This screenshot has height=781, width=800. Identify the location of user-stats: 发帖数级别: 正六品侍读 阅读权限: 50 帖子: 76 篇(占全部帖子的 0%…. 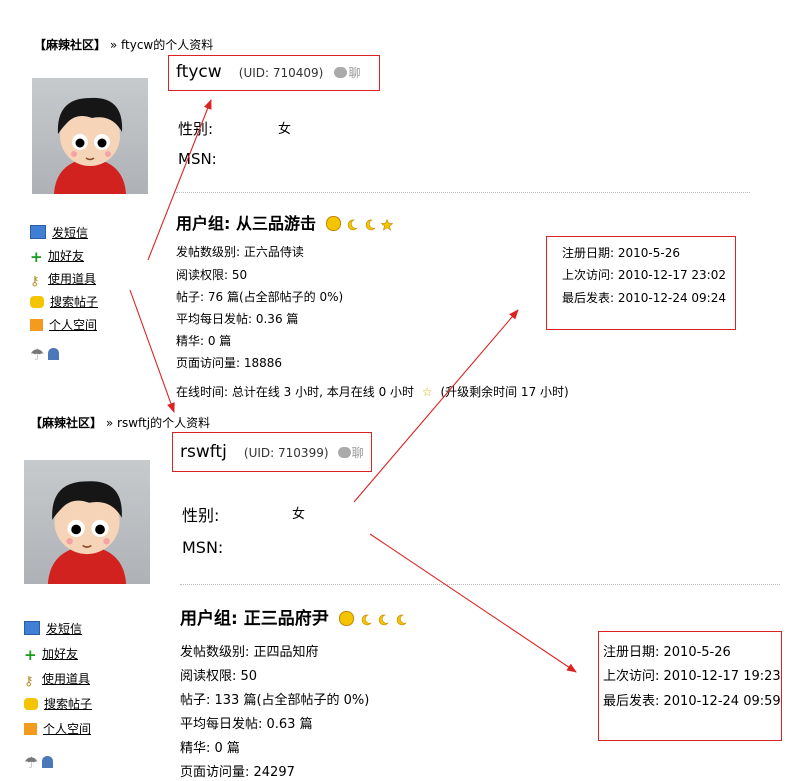
(259, 309).